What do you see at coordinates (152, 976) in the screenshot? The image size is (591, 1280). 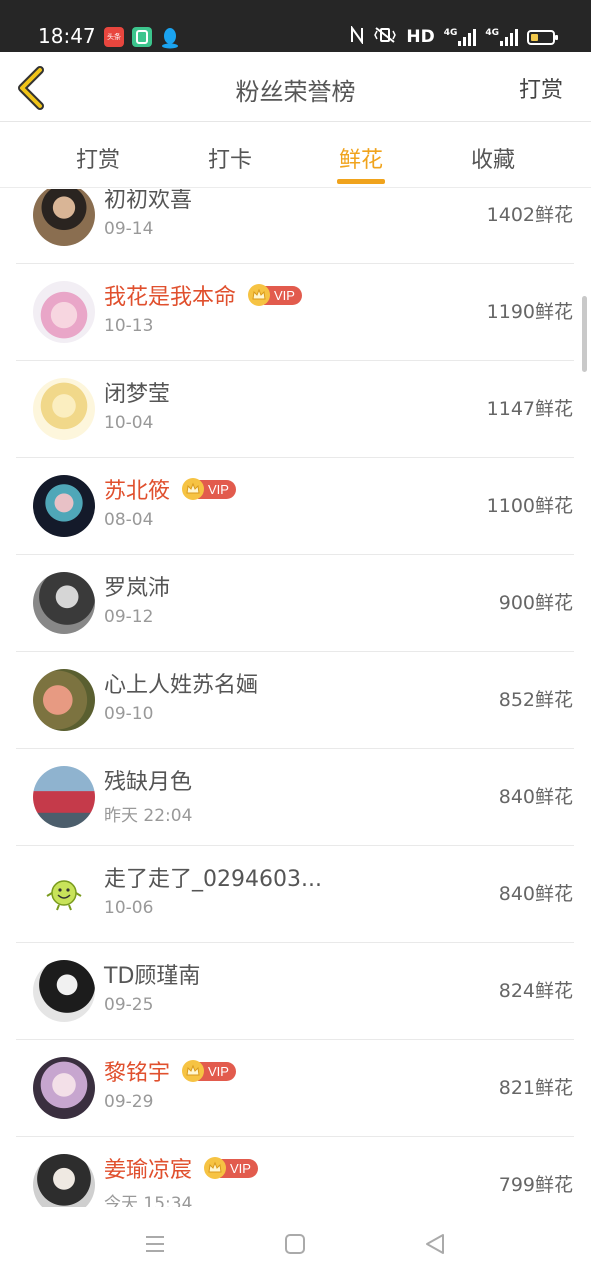 I see `fan-name: TD顾瑾南` at bounding box center [152, 976].